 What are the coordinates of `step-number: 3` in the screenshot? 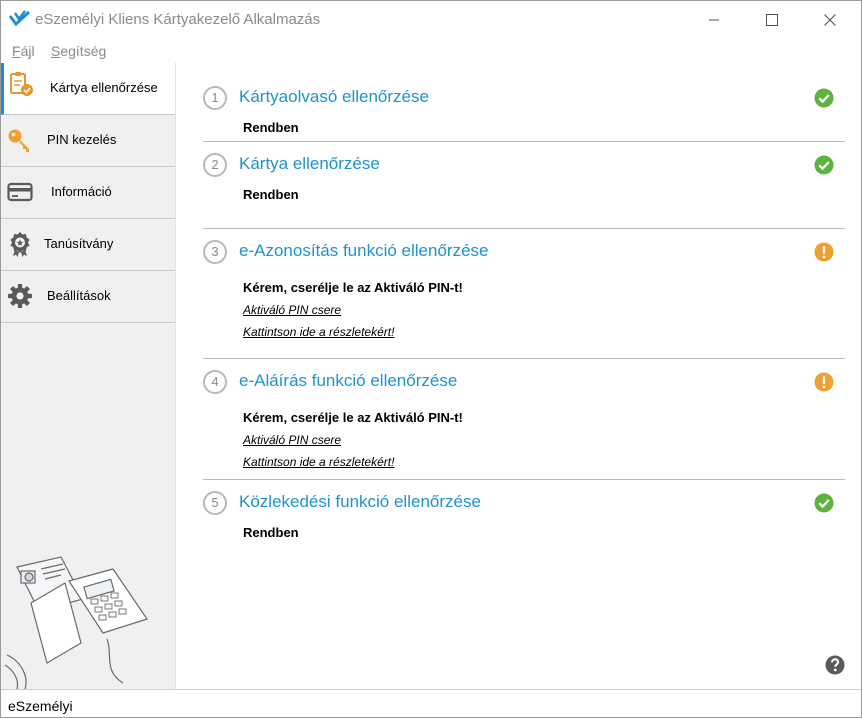 It's located at (215, 252).